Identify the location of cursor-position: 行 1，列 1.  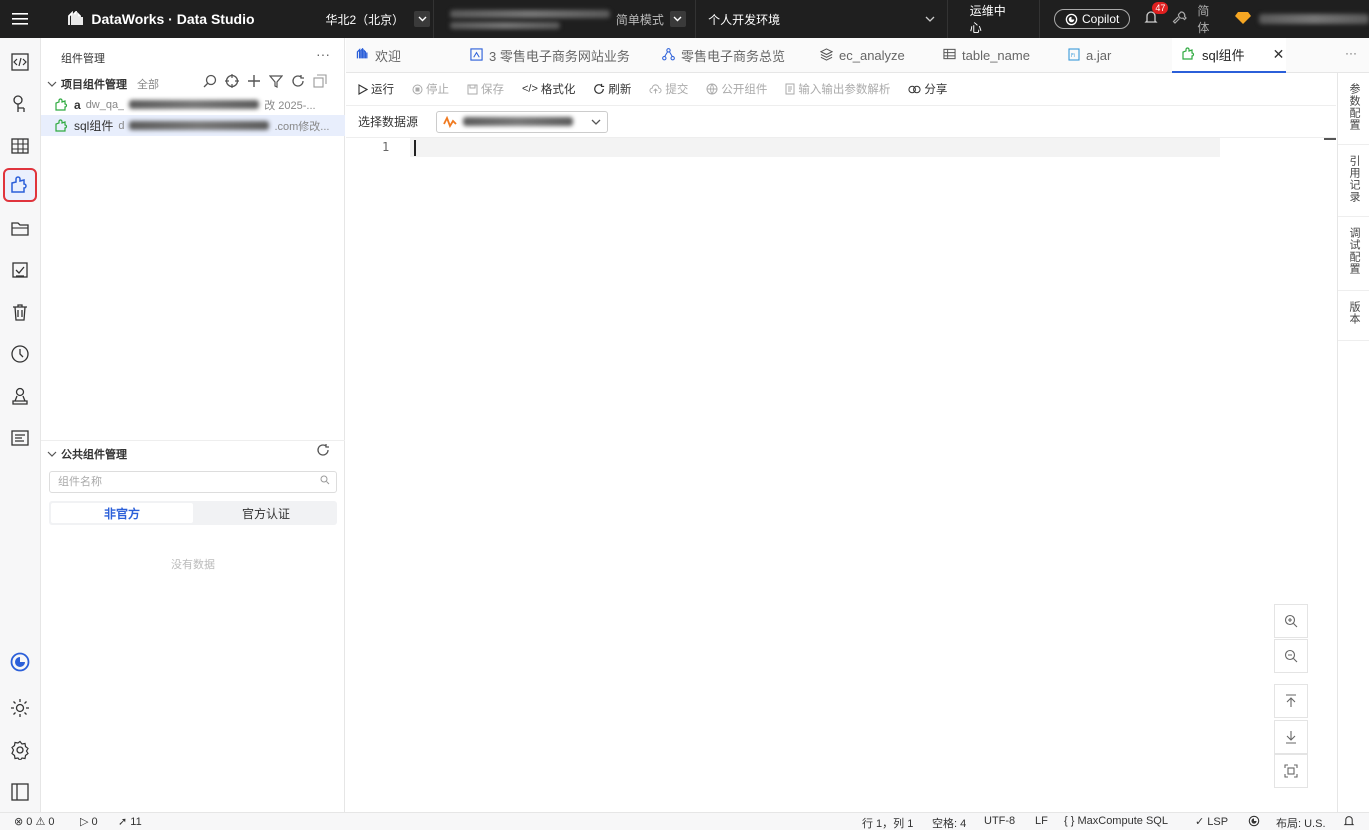
(887, 822).